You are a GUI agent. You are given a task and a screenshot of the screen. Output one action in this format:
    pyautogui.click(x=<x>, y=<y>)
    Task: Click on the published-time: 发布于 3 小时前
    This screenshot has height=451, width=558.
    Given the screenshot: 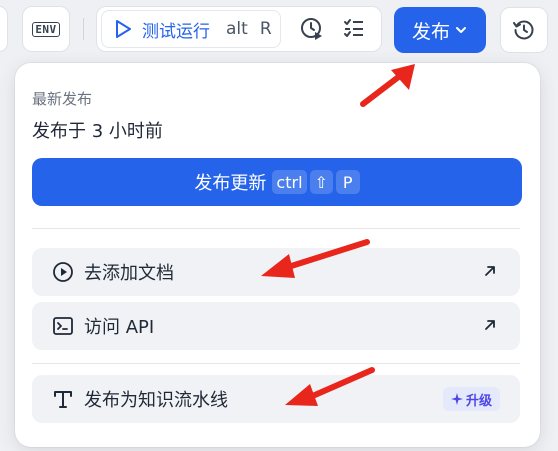 What is the action you would take?
    pyautogui.click(x=97, y=131)
    